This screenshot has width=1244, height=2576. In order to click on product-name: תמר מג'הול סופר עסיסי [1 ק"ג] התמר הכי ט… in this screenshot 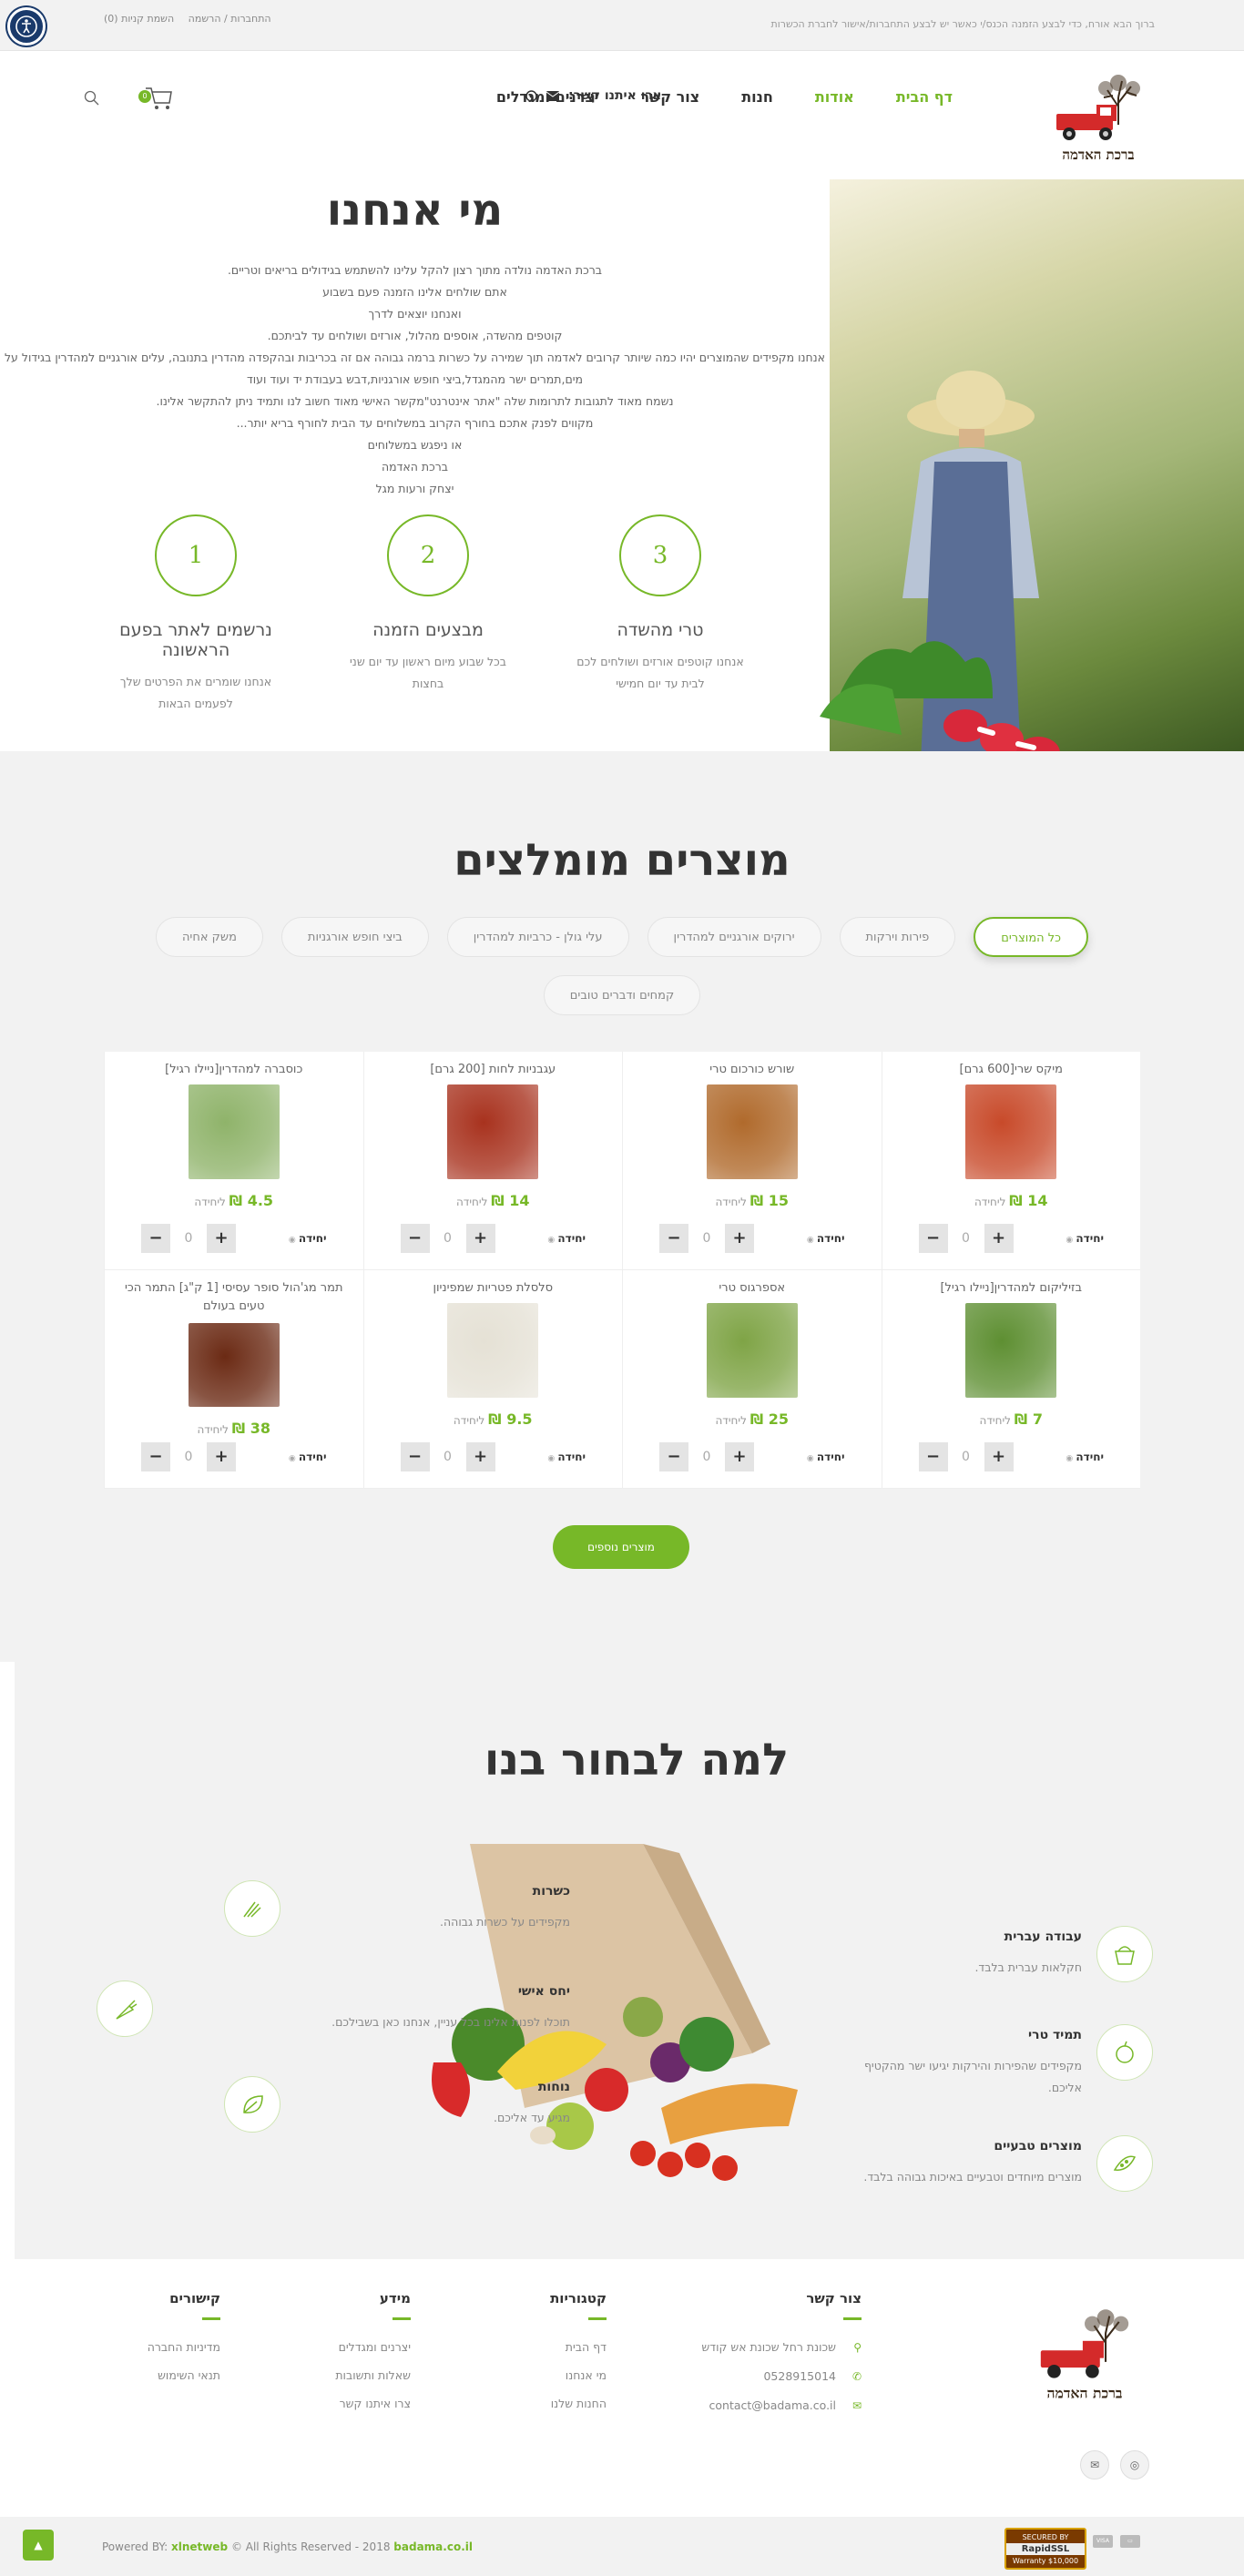, I will do `click(234, 1299)`.